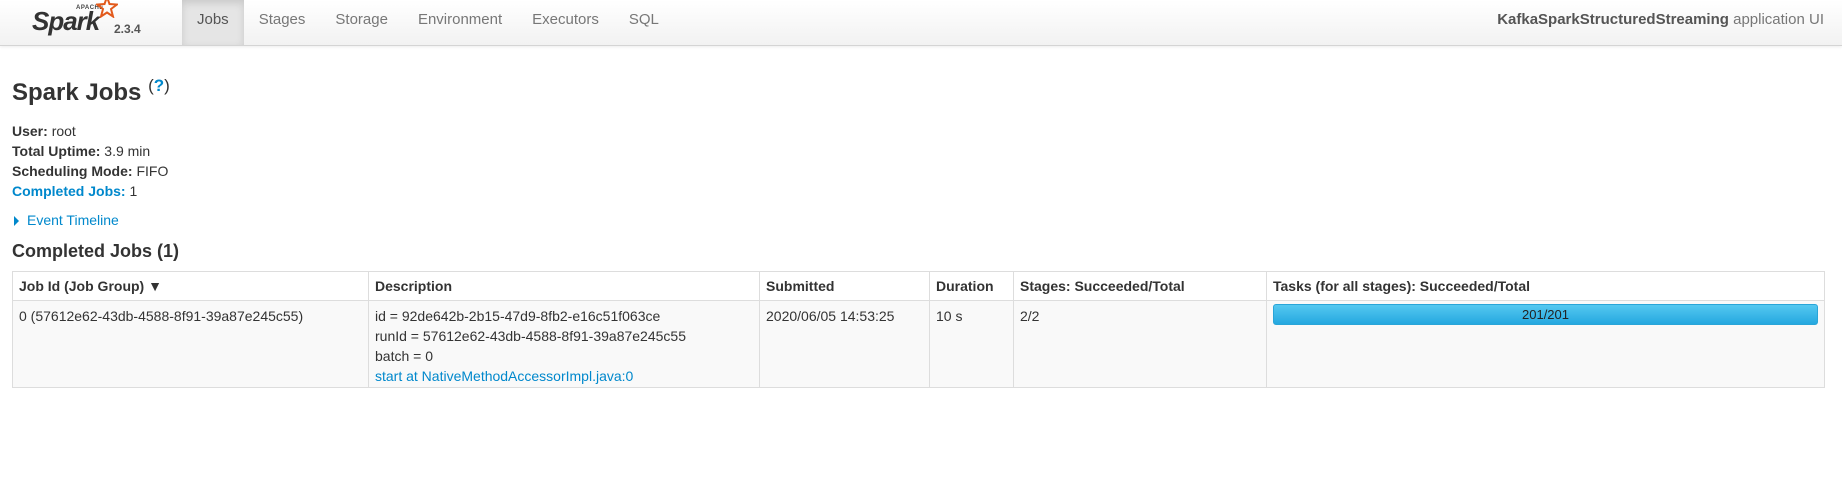  I want to click on tasks-progress-label: 201/201, so click(1545, 314).